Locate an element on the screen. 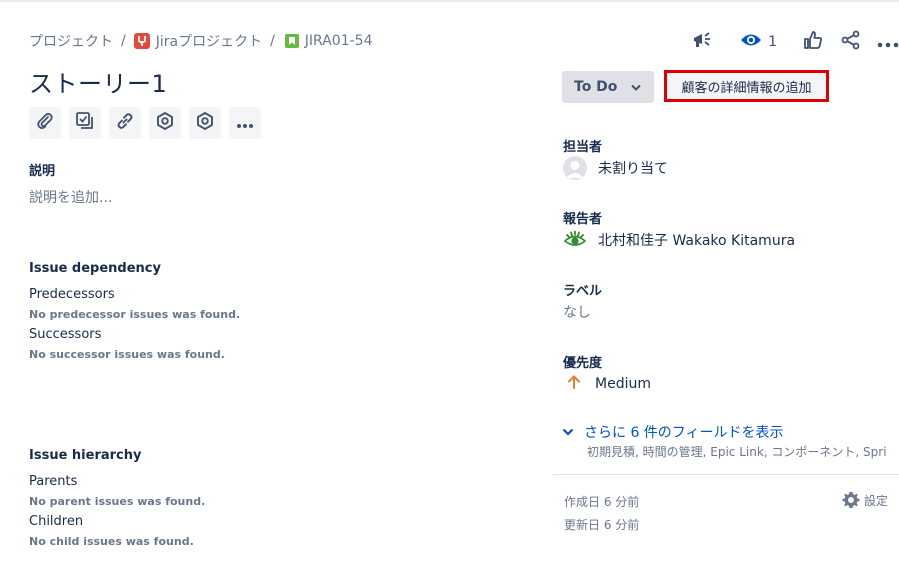 The image size is (899, 575). project-avatar-icon is located at coordinates (141, 41).